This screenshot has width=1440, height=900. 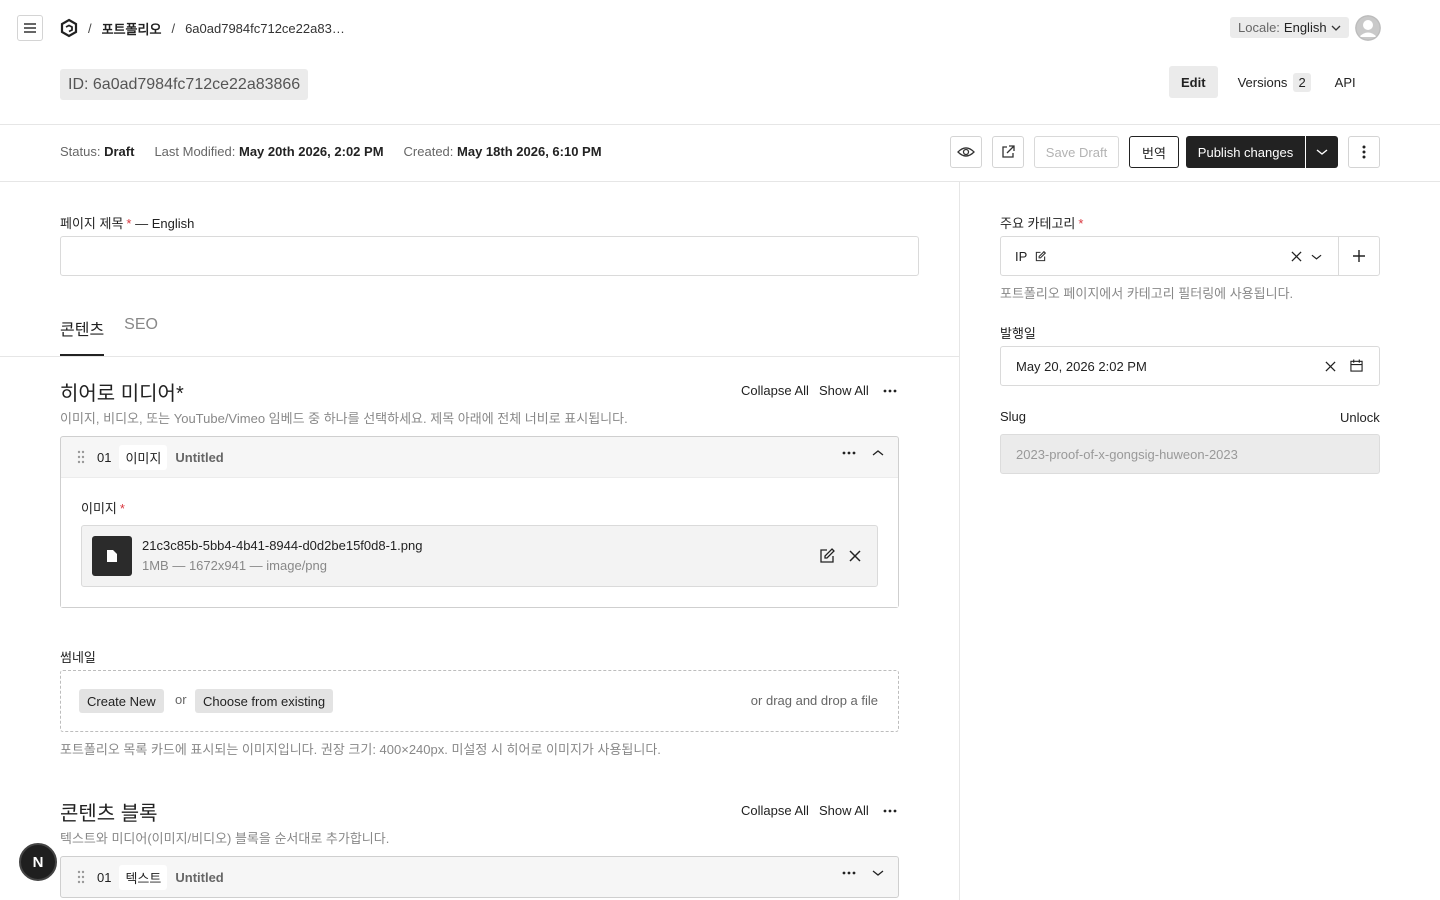 I want to click on tab-edit: Edit, so click(x=1193, y=82).